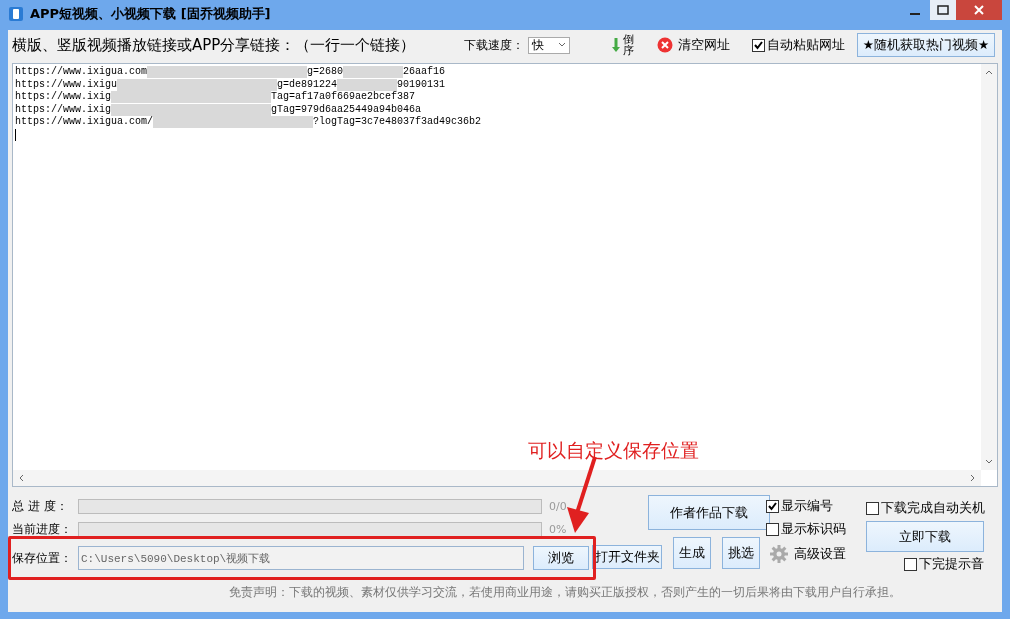 The width and height of the screenshot is (1010, 619). What do you see at coordinates (81, 72) in the screenshot?
I see `url-text: https://www.ixigua.com` at bounding box center [81, 72].